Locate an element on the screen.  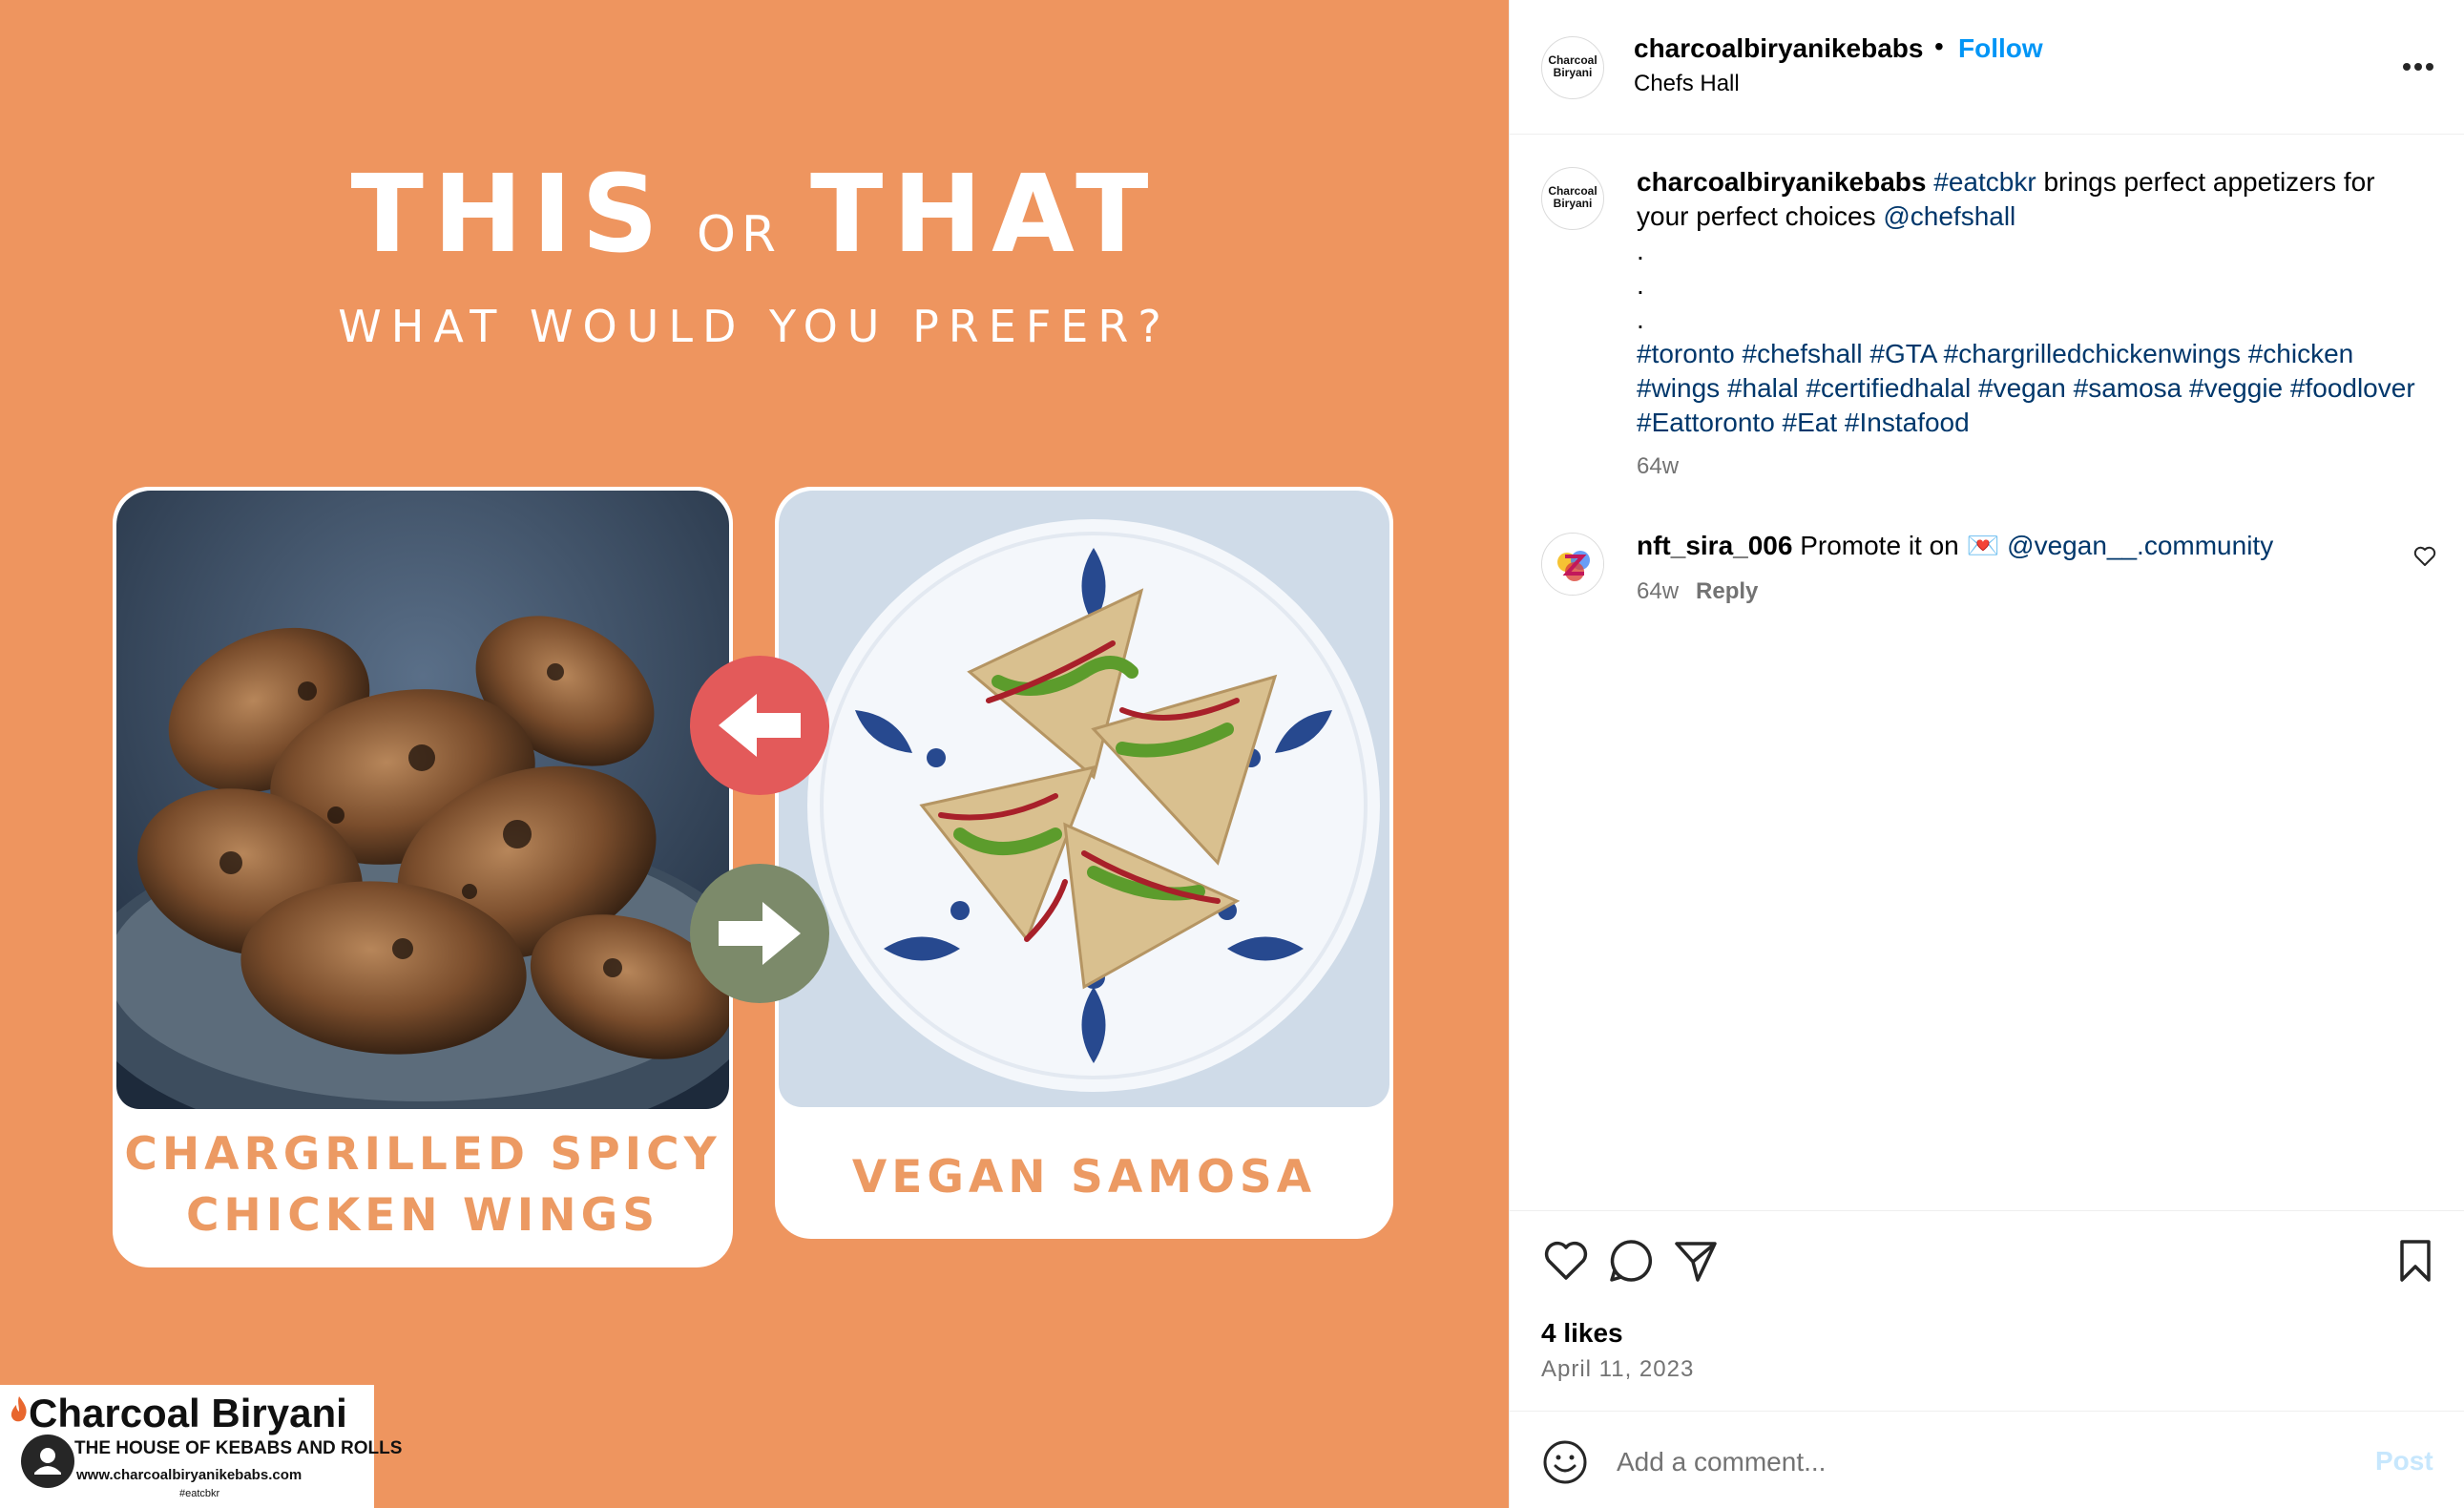
comment-username: nft_sira_006 is located at coordinates (1715, 545).